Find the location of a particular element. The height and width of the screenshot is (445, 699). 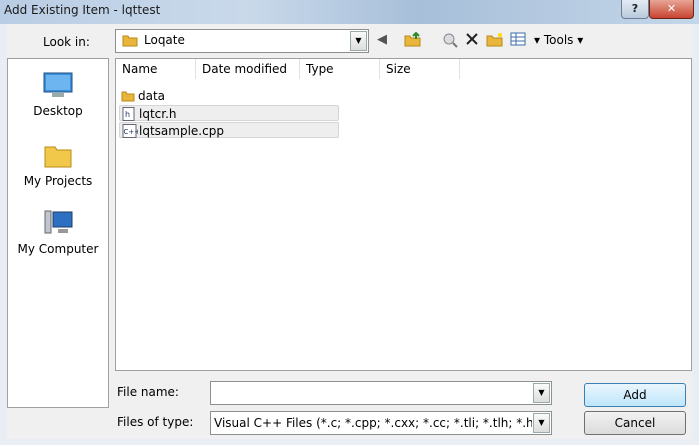

look-in-value: Loqate is located at coordinates (164, 40).